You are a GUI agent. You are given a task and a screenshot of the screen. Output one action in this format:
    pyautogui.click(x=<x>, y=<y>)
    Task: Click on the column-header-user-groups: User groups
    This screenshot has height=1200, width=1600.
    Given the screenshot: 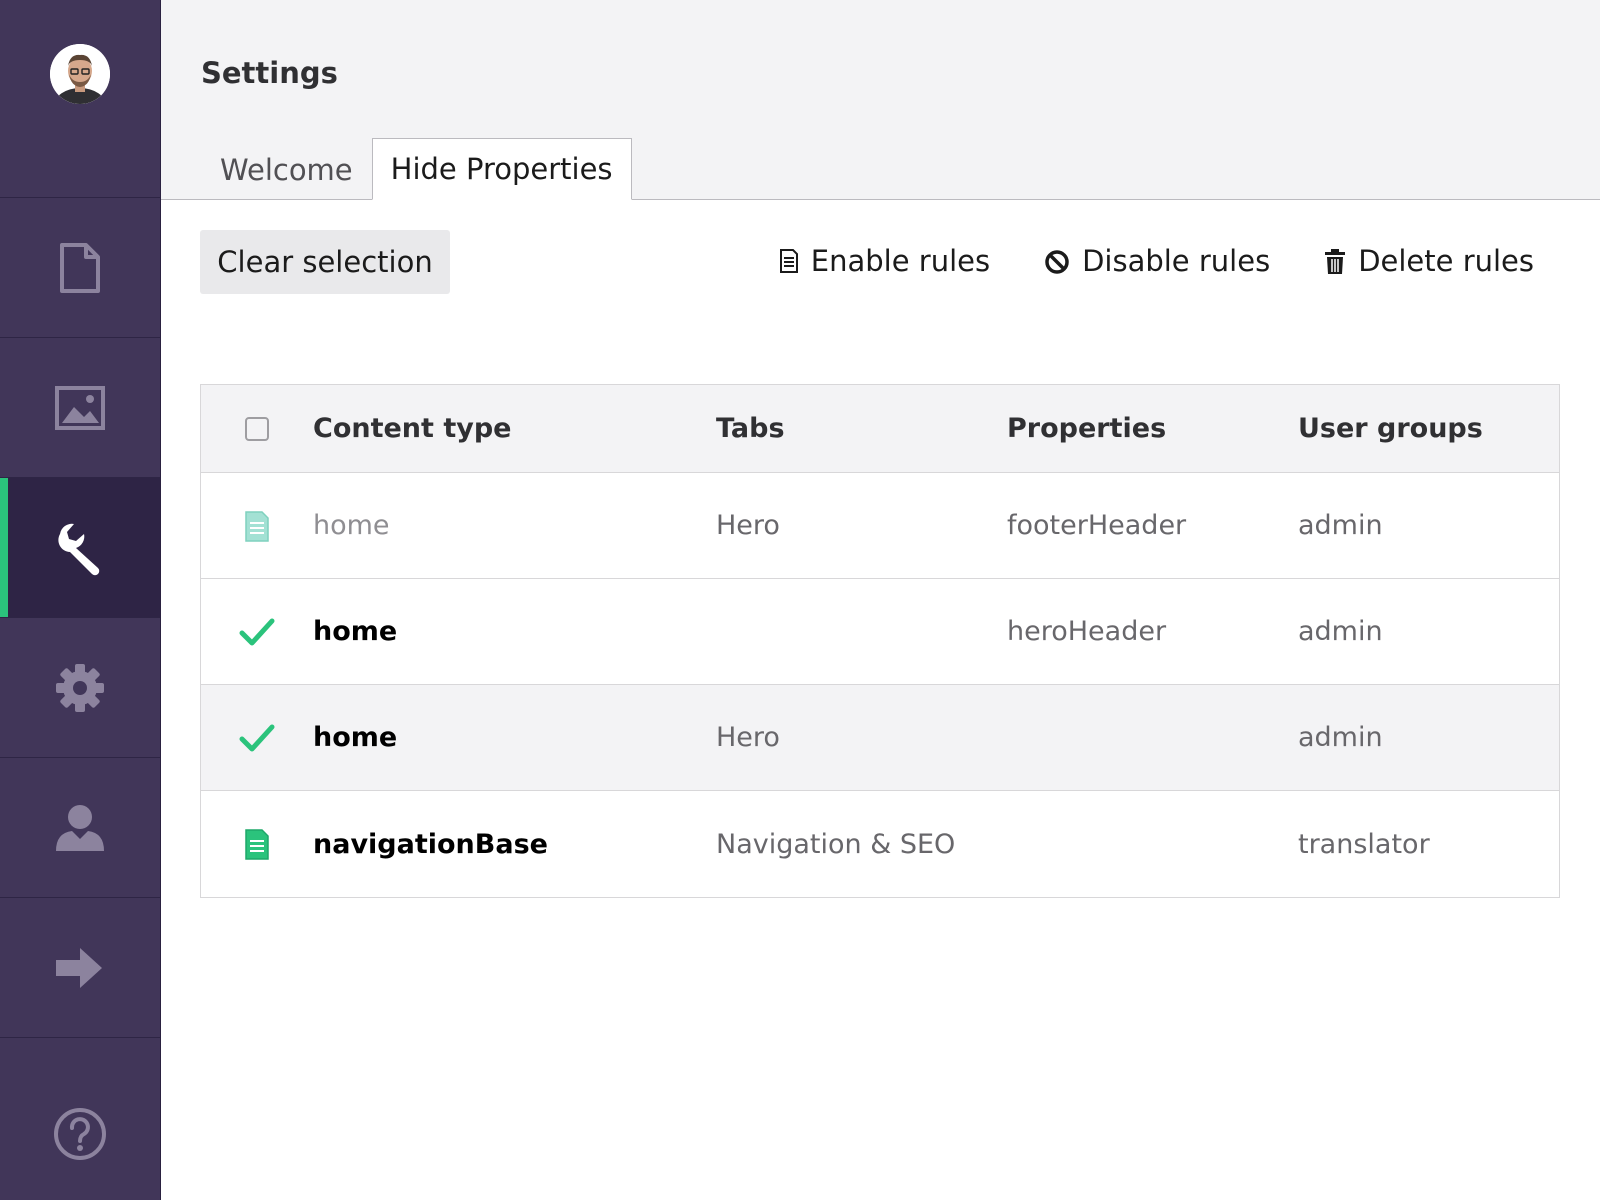 What is the action you would take?
    pyautogui.click(x=1428, y=428)
    